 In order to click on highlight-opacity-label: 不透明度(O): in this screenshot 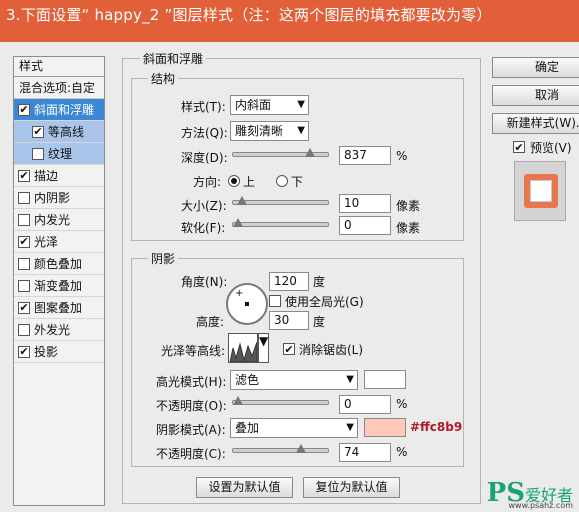, I will do `click(191, 406)`.